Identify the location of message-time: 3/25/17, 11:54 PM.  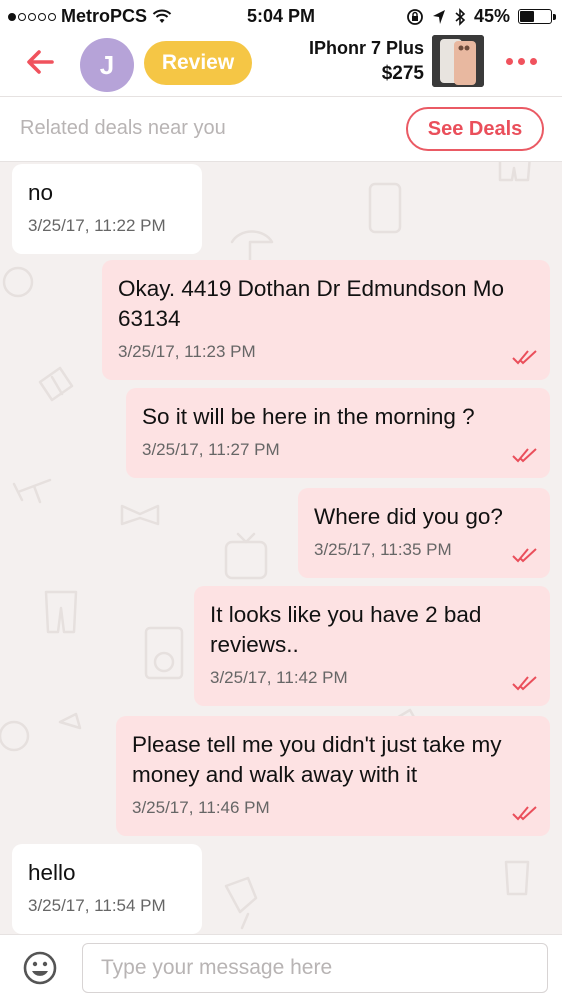
(97, 905).